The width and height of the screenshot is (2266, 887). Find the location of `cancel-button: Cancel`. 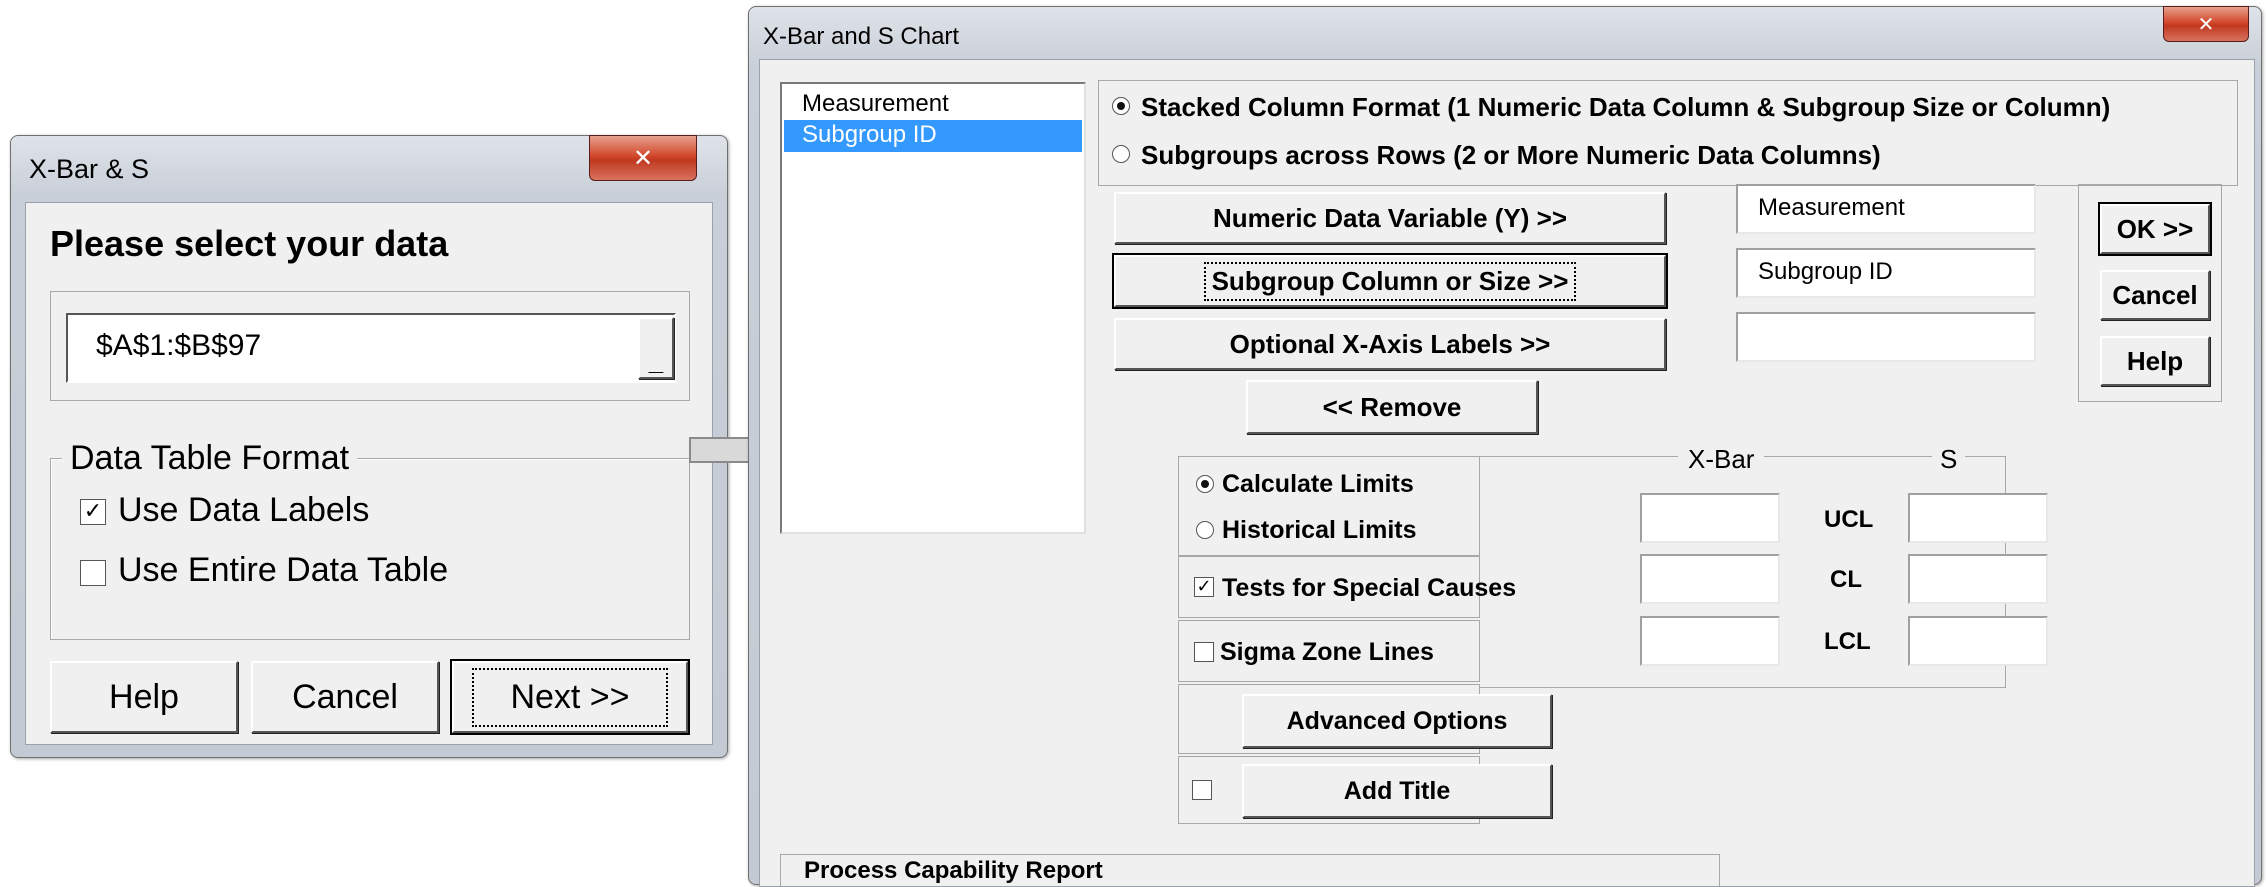

cancel-button: Cancel is located at coordinates (345, 697).